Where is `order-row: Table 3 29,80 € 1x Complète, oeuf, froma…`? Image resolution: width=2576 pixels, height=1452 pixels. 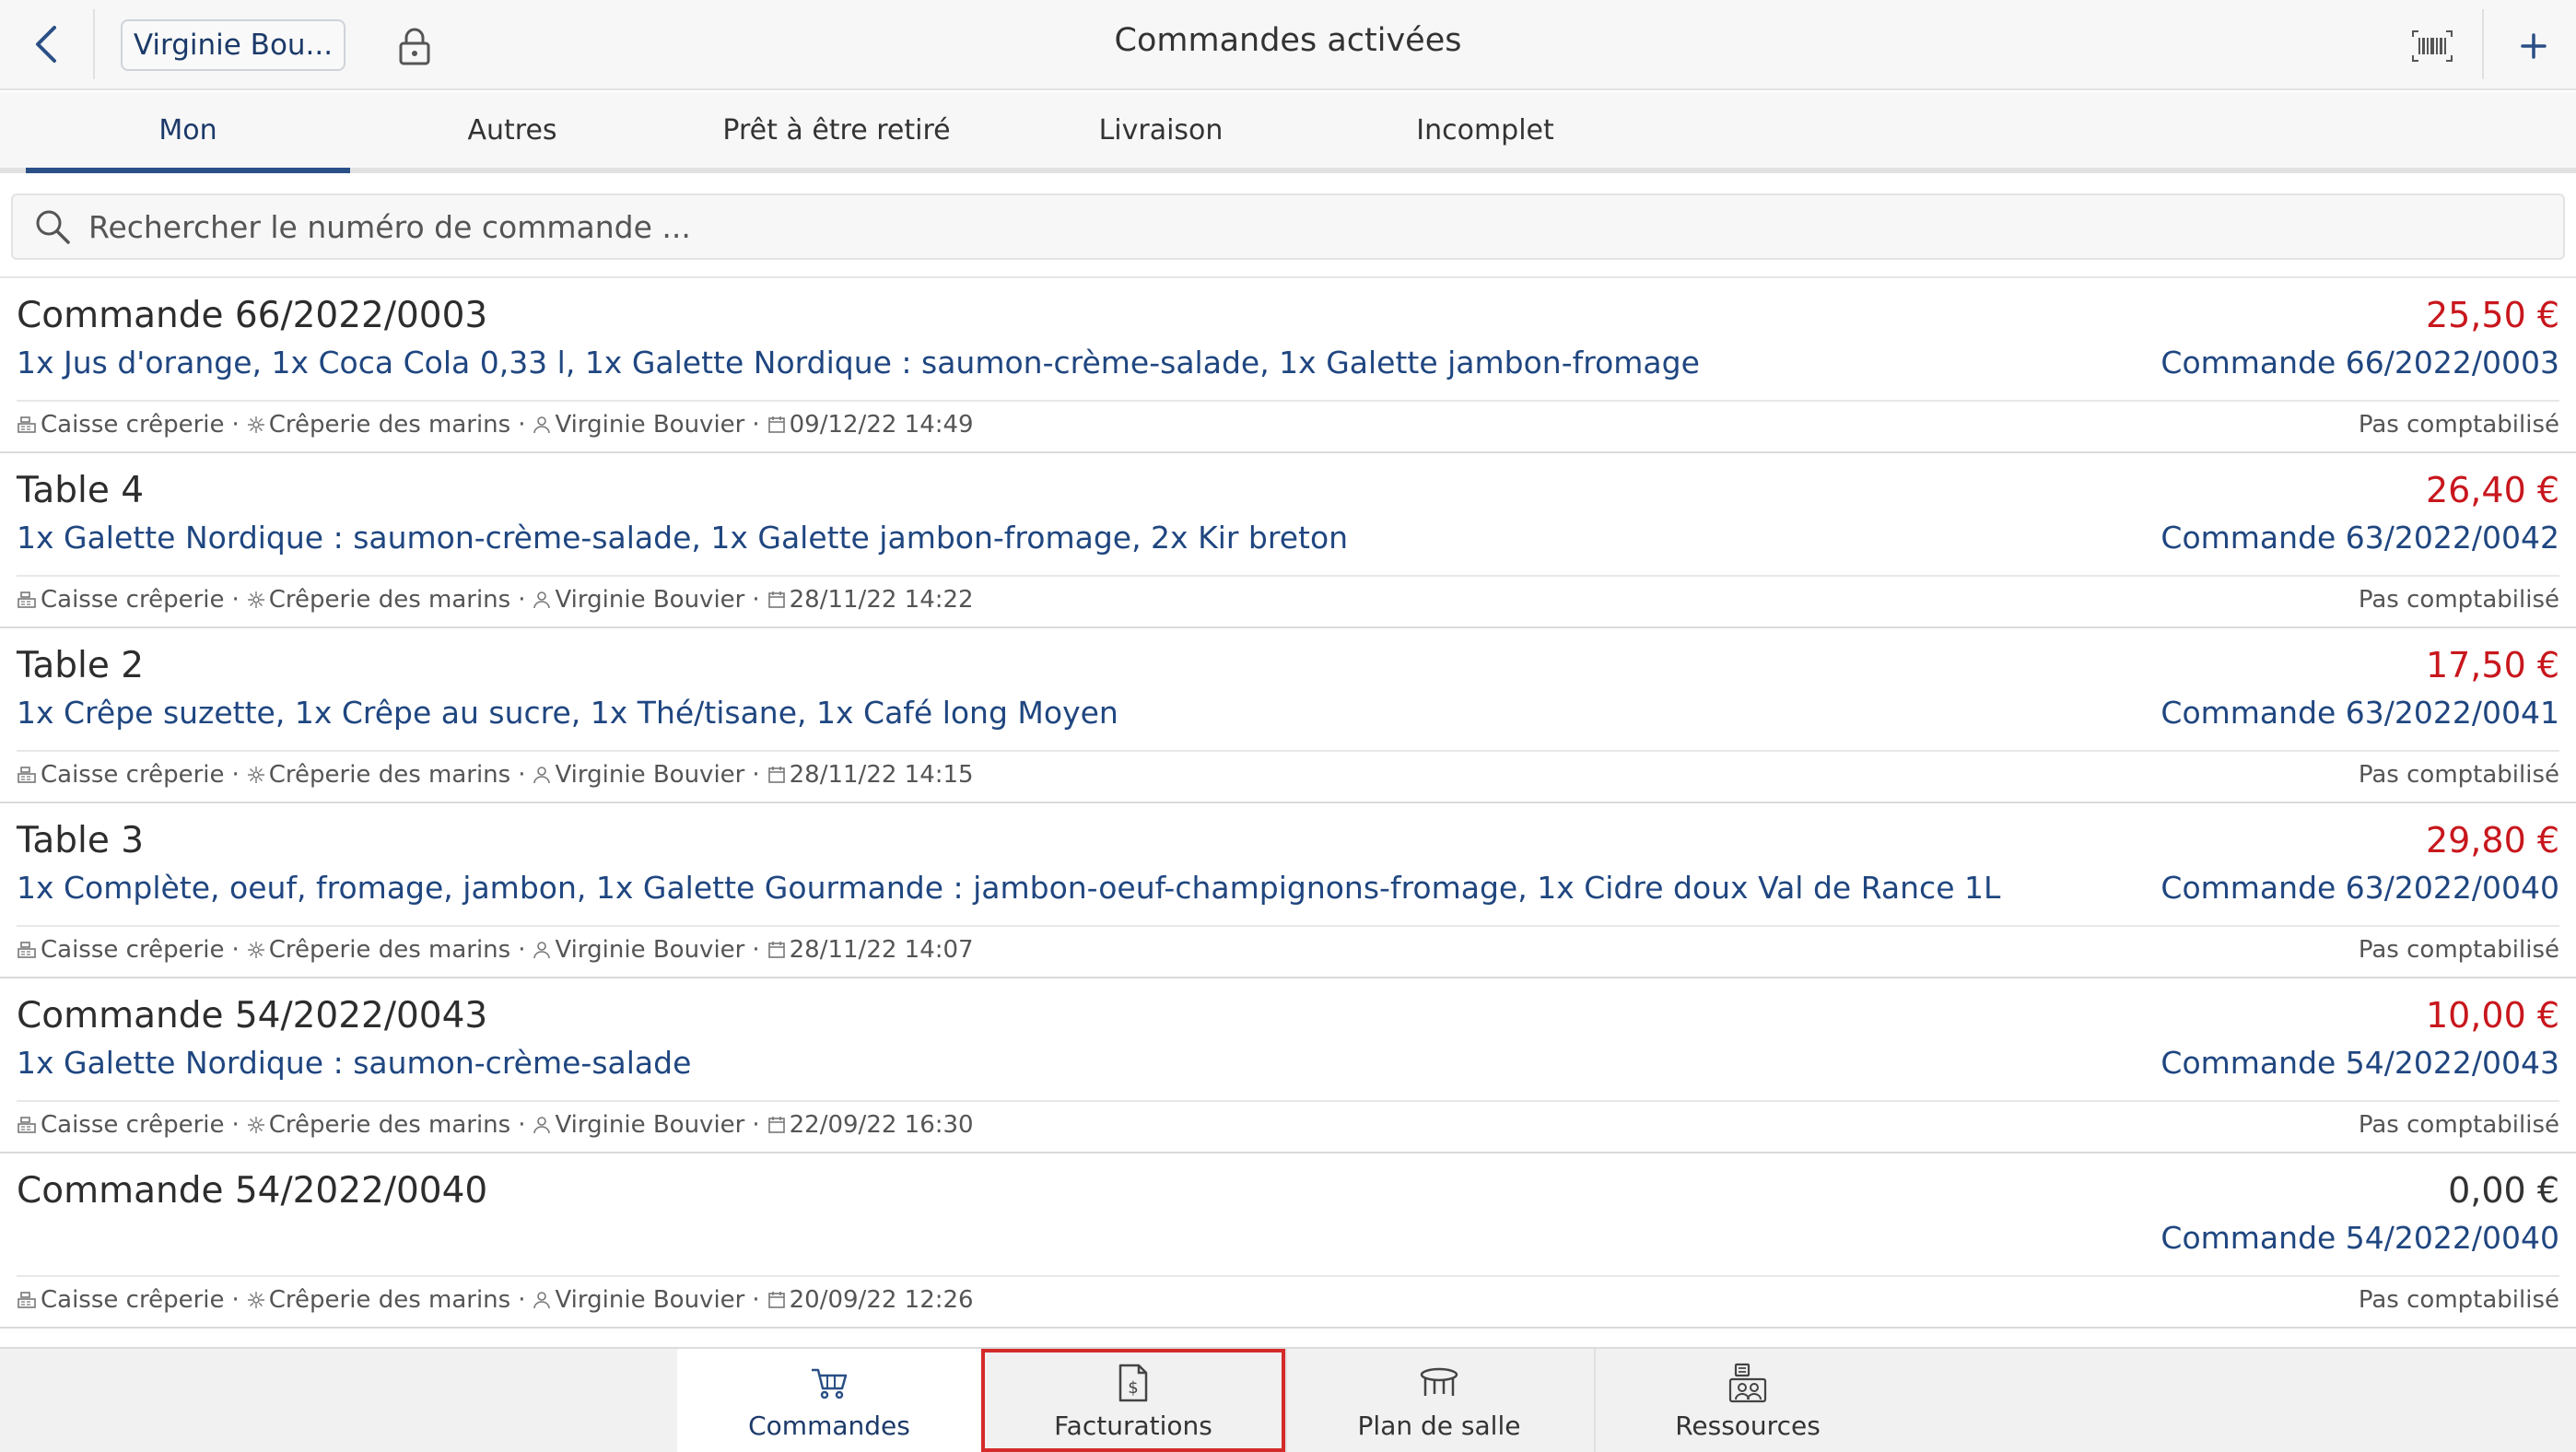
order-row: Table 3 29,80 € 1x Complète, oeuf, froma… is located at coordinates (1288, 891).